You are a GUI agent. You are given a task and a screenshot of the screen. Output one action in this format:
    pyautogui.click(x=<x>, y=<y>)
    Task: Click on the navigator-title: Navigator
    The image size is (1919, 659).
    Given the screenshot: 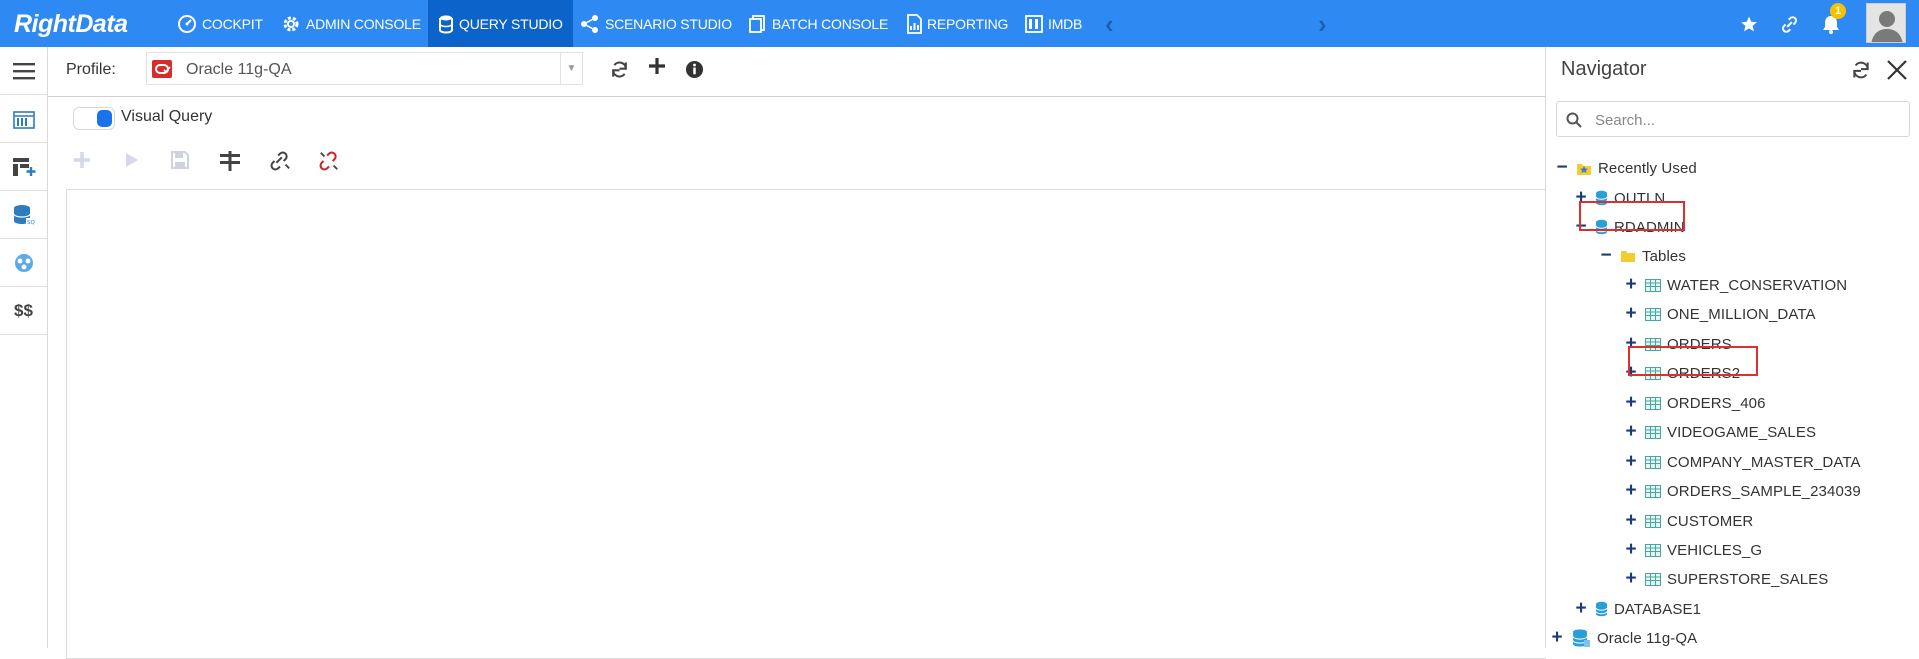 What is the action you would take?
    pyautogui.click(x=1604, y=69)
    